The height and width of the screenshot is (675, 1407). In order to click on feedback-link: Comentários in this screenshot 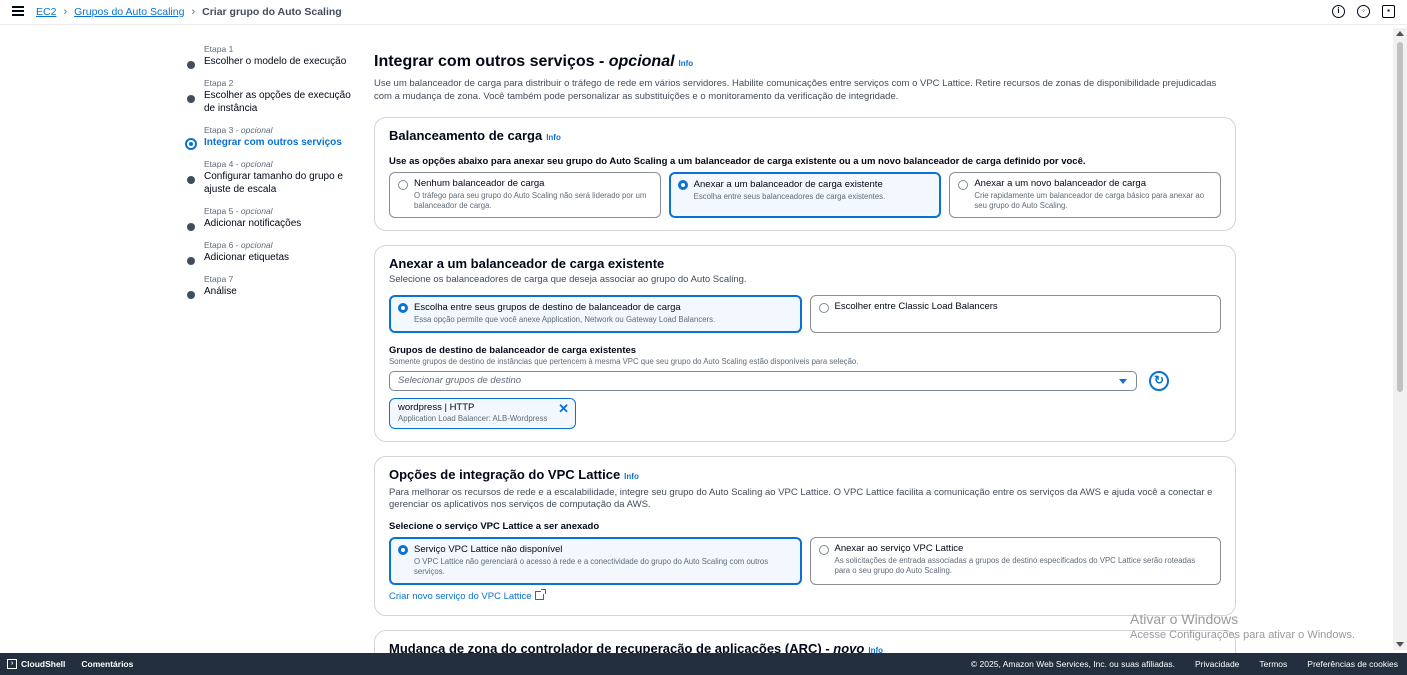, I will do `click(107, 664)`.